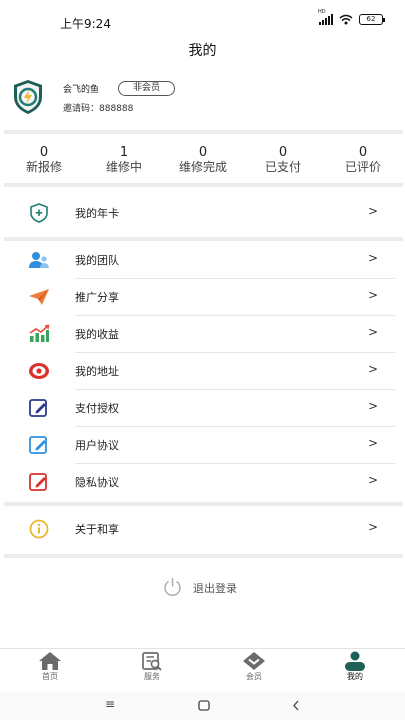  I want to click on menu-item-privacy: 隐私协议 >, so click(206, 481).